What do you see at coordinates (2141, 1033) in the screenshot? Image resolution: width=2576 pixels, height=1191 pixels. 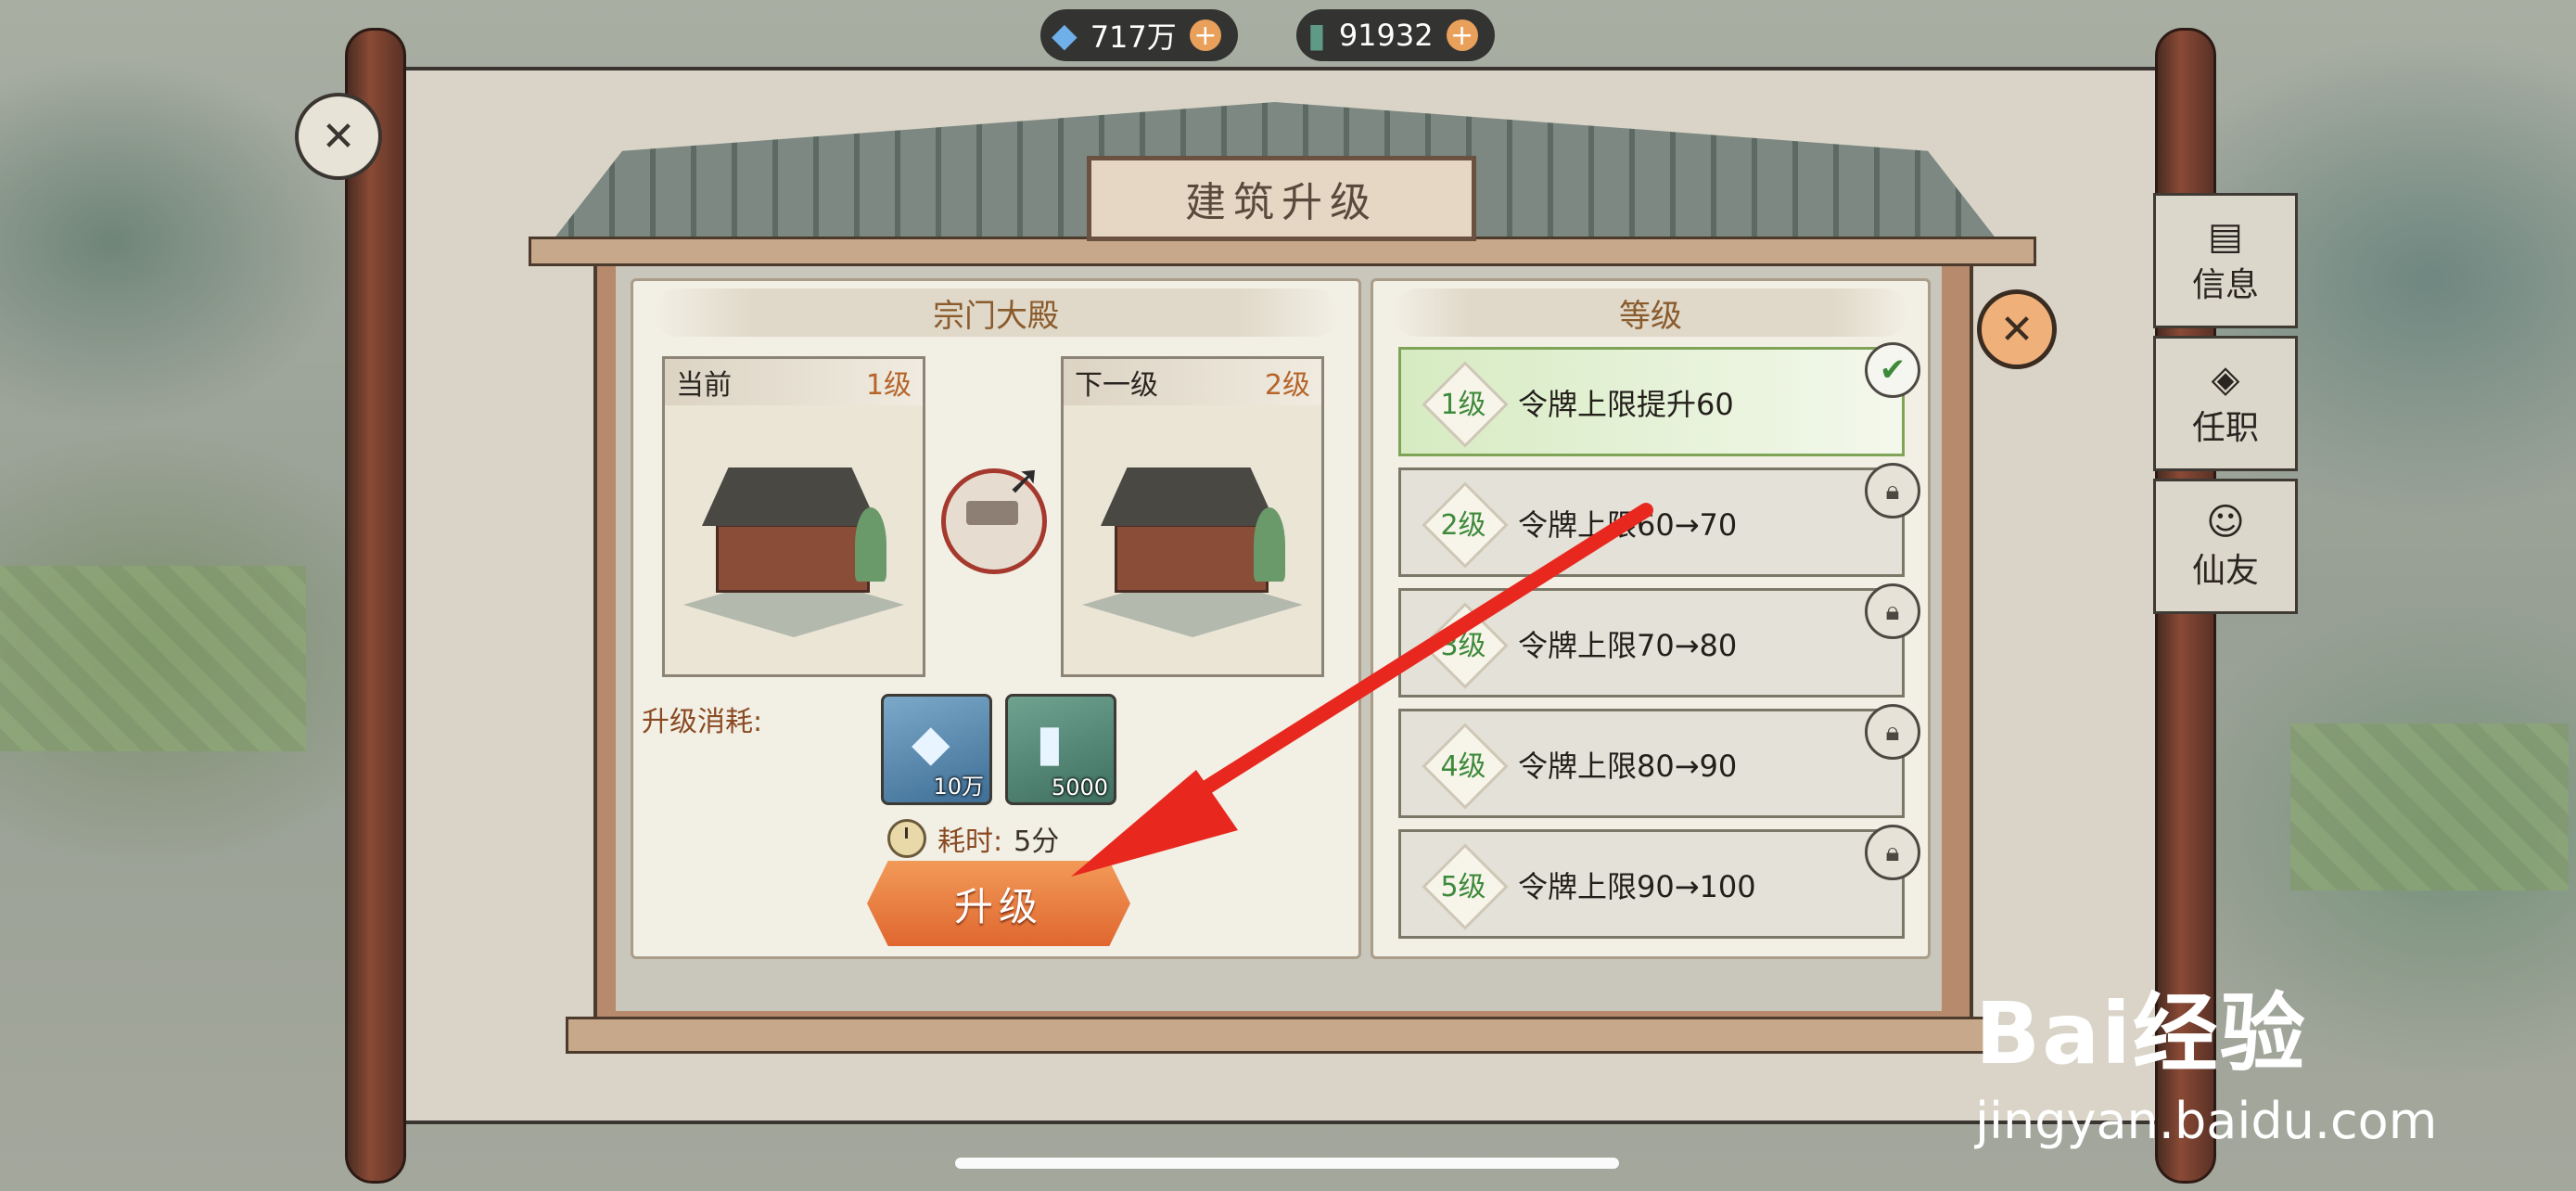 I see `watermark-brand: Bai经验` at bounding box center [2141, 1033].